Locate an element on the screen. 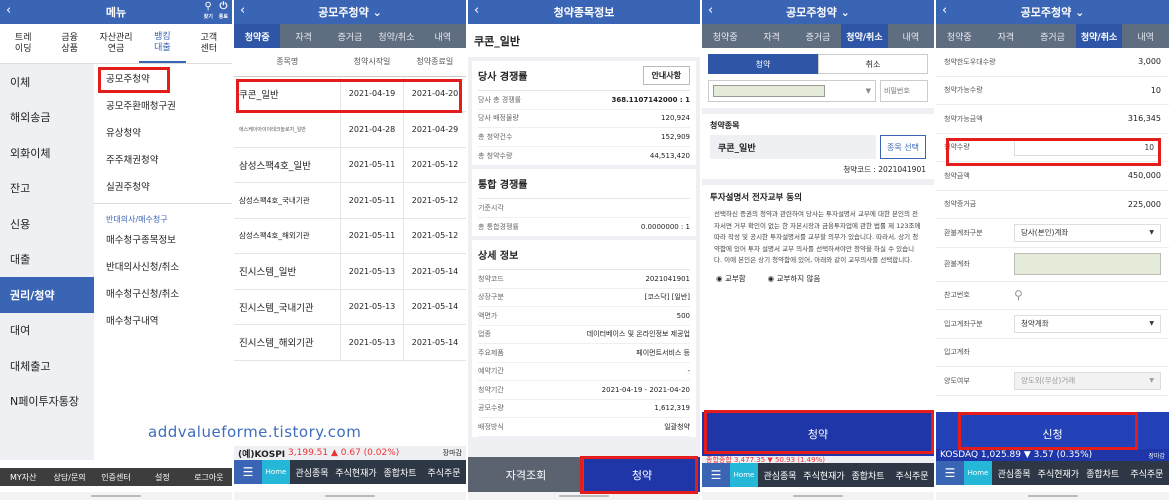 This screenshot has height=500, width=1169. left-menu-item: 해외송금 is located at coordinates (47, 118).